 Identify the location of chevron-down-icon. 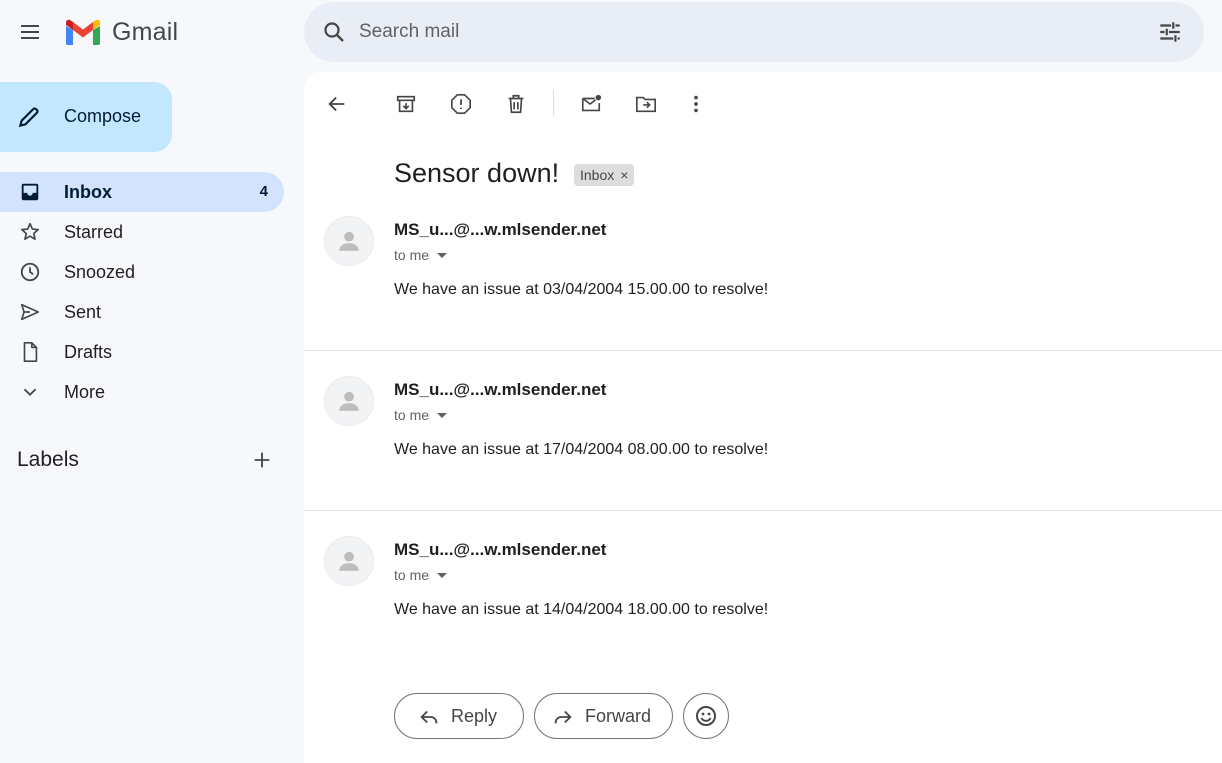
(30, 392).